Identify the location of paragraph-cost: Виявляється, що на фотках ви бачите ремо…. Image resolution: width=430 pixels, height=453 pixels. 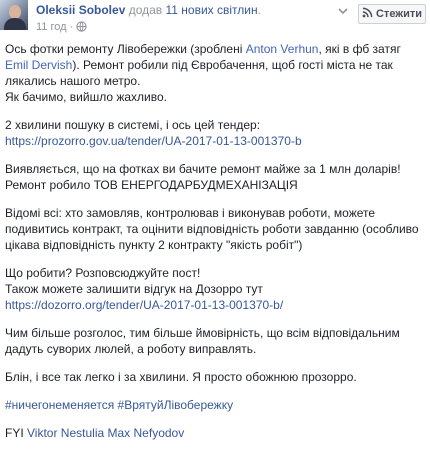
(215, 177).